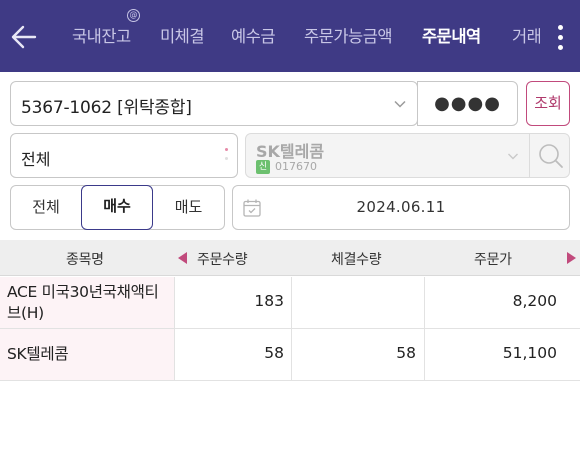 This screenshot has width=580, height=467. What do you see at coordinates (101, 37) in the screenshot?
I see `tab-domestic-balance: 국내잔고` at bounding box center [101, 37].